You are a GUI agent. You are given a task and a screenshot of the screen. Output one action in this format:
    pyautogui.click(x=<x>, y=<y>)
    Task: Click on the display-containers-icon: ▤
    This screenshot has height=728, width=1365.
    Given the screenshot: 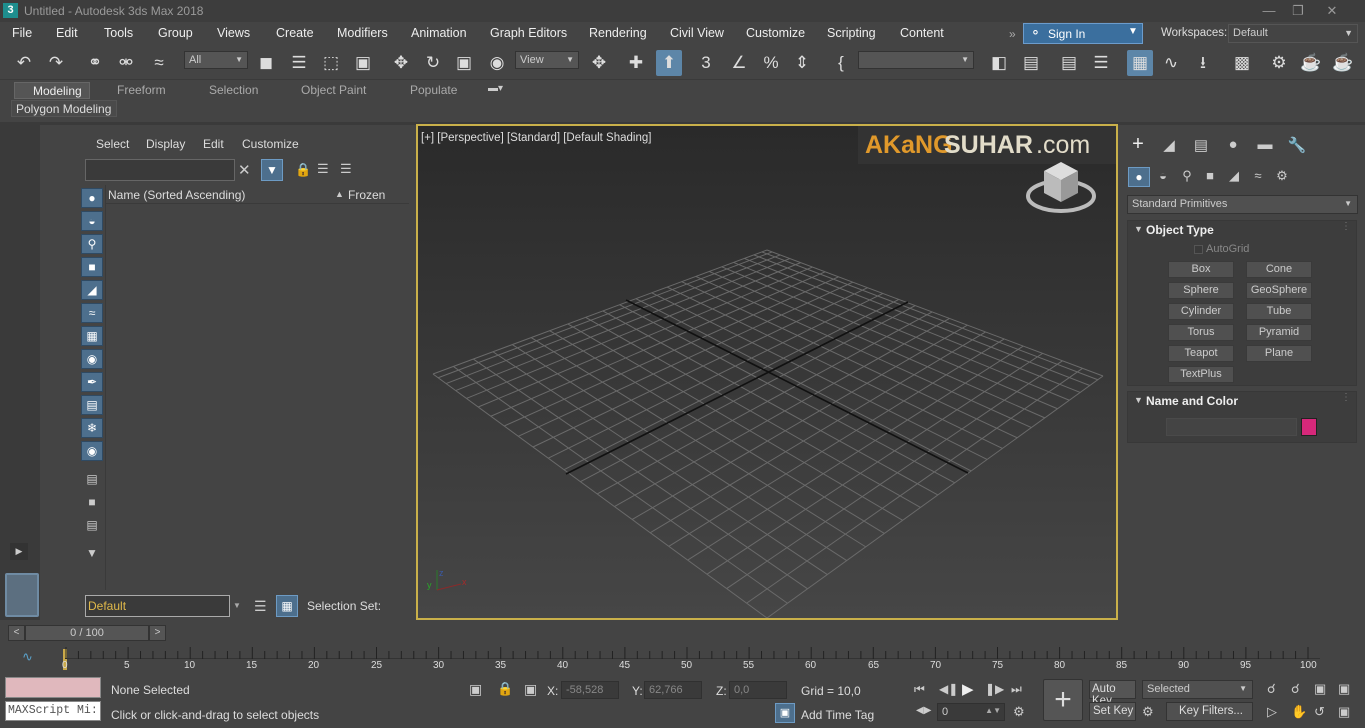 What is the action you would take?
    pyautogui.click(x=92, y=405)
    